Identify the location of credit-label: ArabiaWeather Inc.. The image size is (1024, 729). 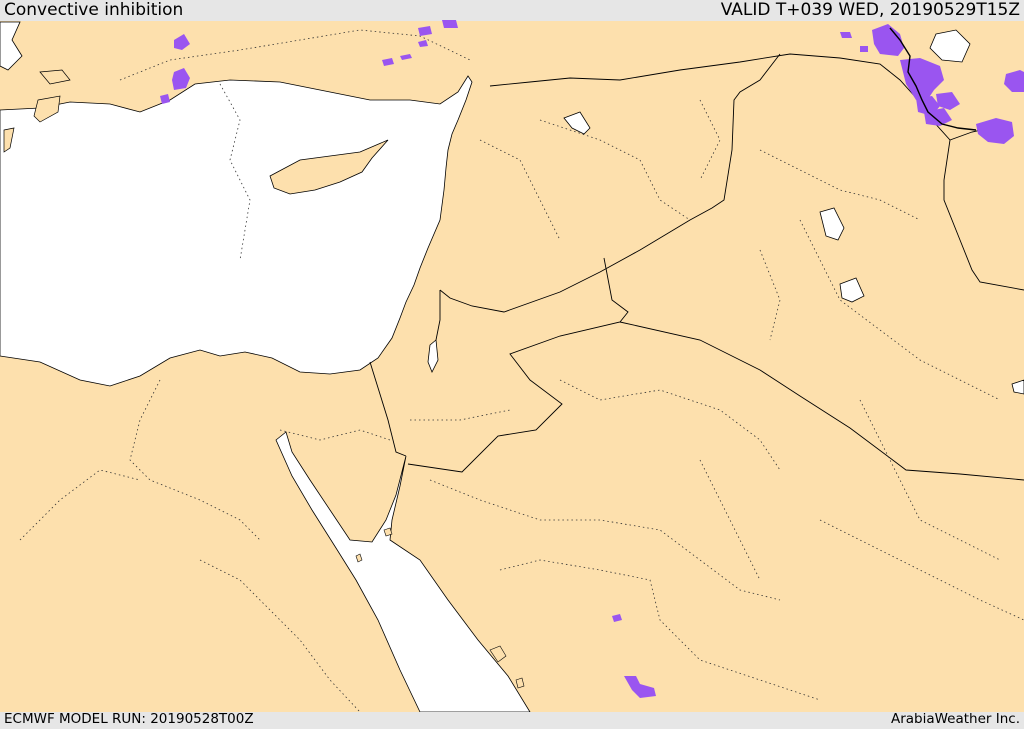
(955, 718).